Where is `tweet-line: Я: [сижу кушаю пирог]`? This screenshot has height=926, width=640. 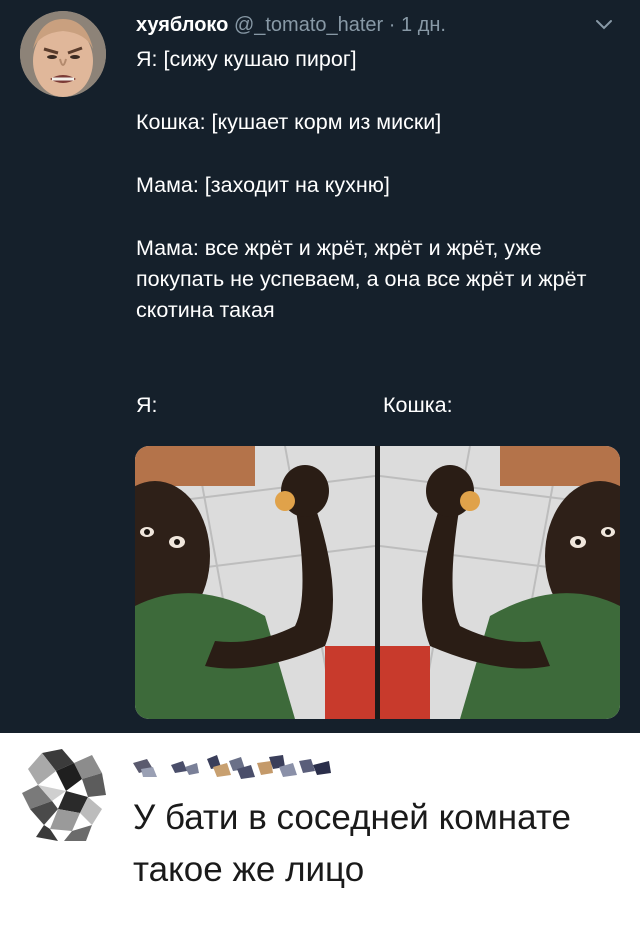
tweet-line: Я: [сижу кушаю пирог] is located at coordinates (246, 59).